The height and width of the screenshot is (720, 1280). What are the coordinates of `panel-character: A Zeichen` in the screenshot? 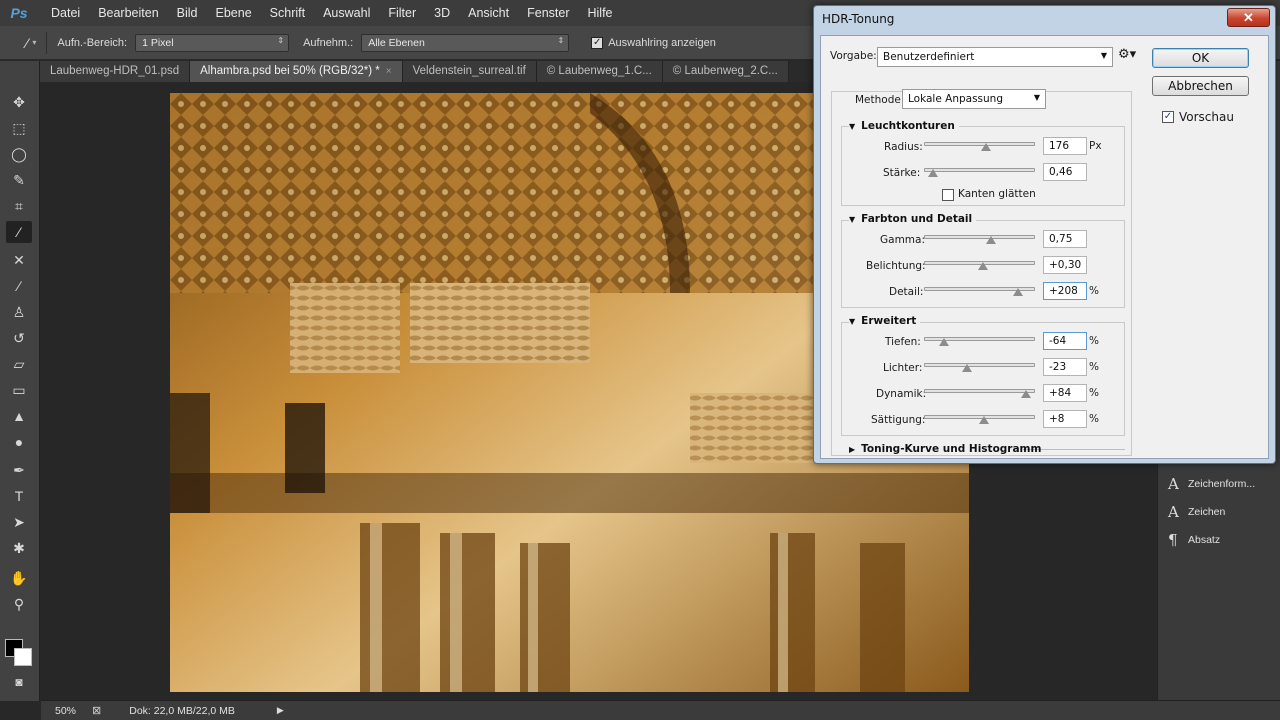 It's located at (1196, 512).